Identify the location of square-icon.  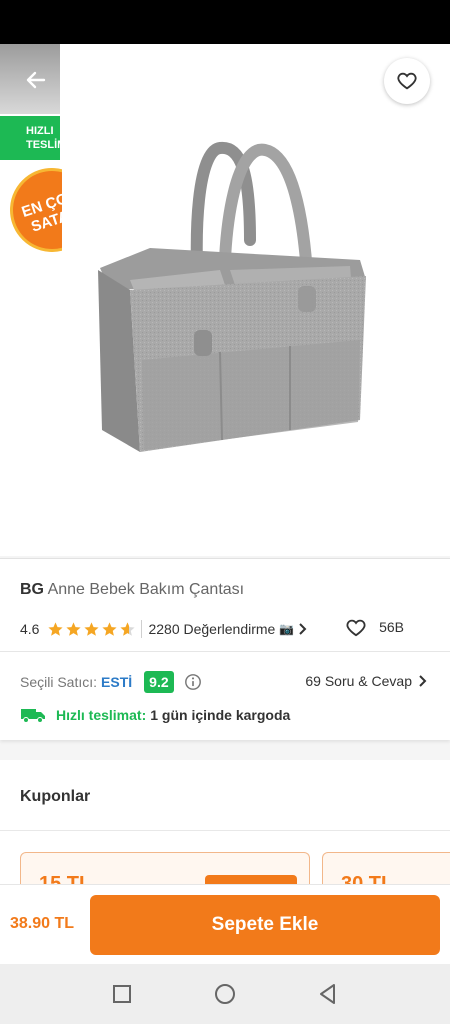
(121, 994).